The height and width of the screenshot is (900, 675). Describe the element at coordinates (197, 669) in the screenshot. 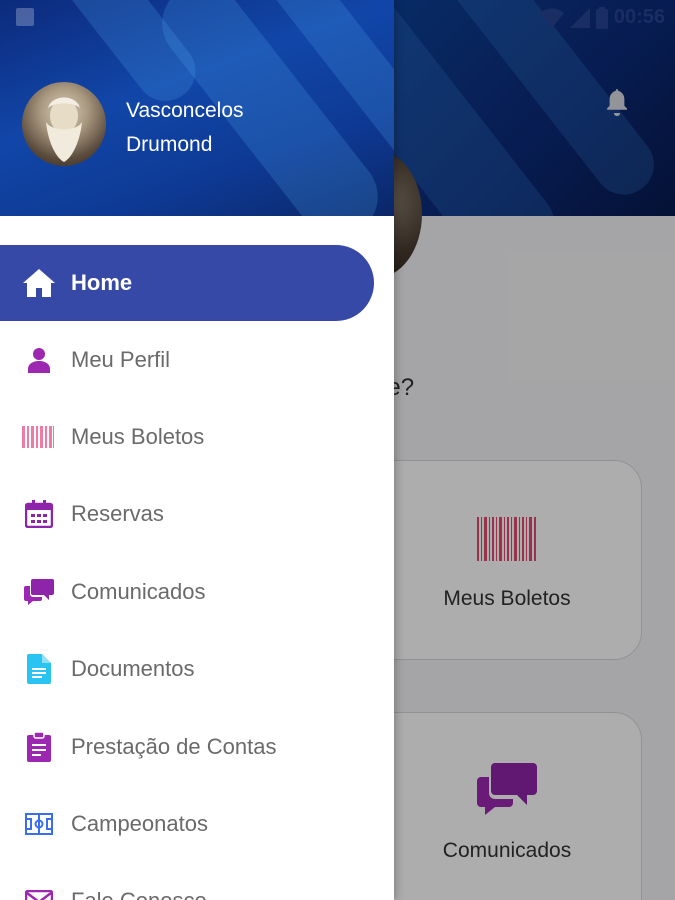

I see `menu-item-documentos: Documentos` at that location.